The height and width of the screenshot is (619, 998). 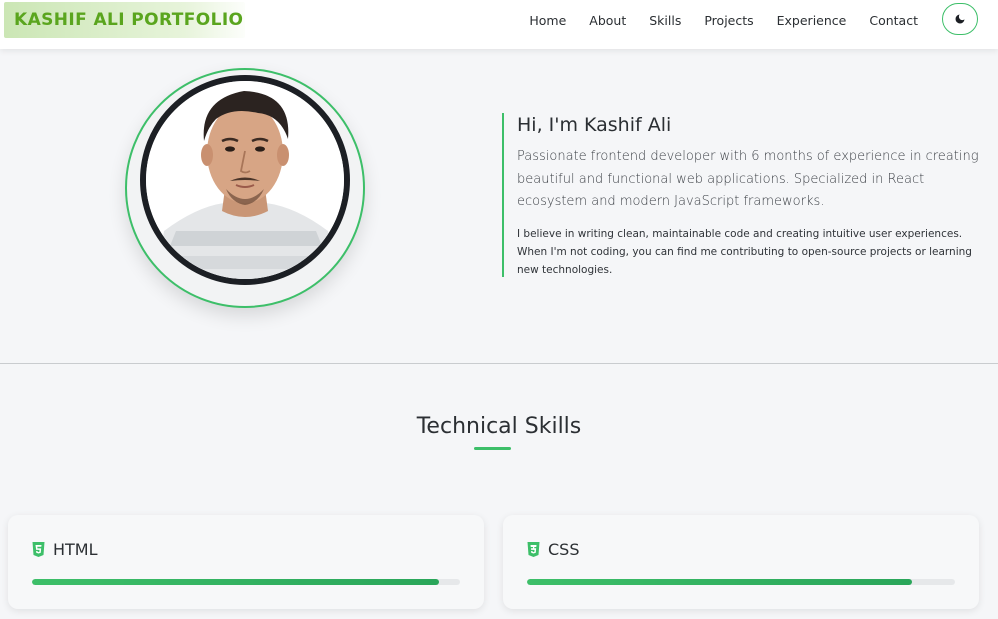 What do you see at coordinates (499, 363) in the screenshot?
I see `section-divider` at bounding box center [499, 363].